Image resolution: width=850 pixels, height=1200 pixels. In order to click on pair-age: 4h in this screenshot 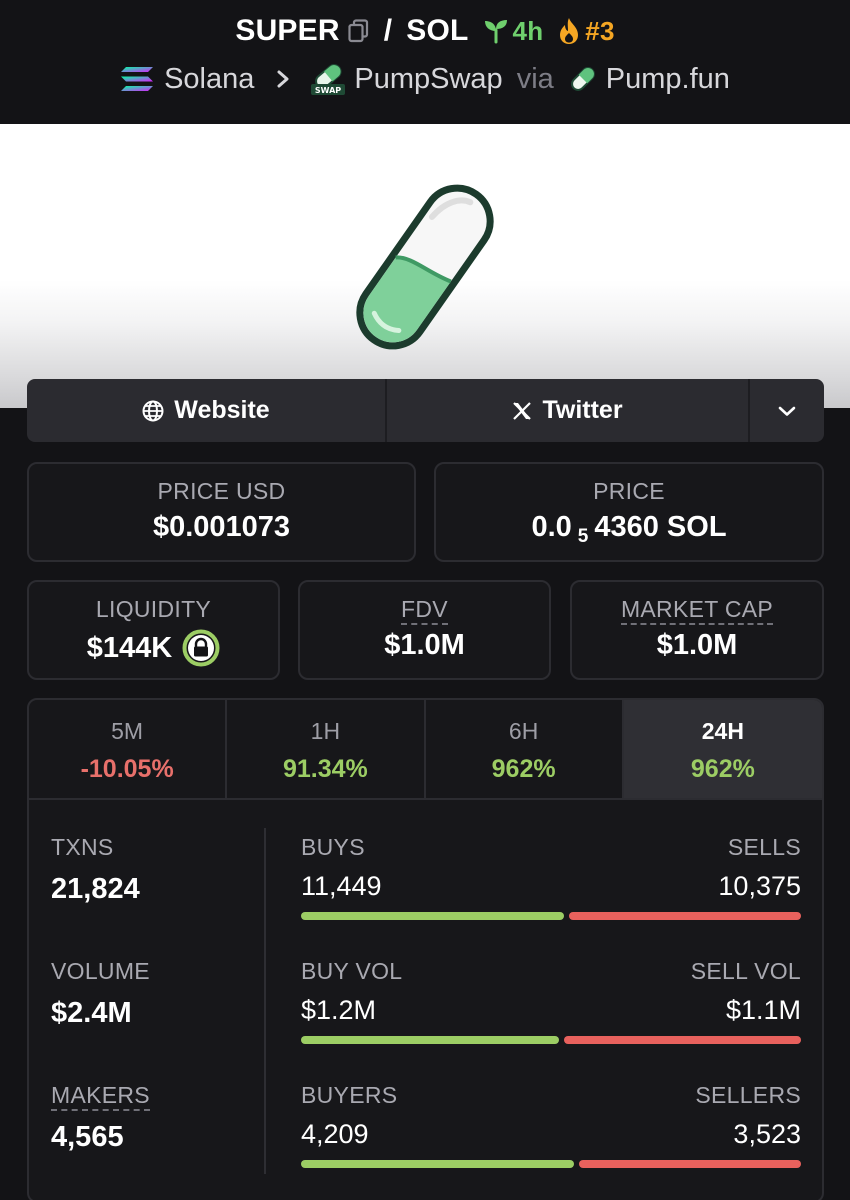, I will do `click(528, 30)`.